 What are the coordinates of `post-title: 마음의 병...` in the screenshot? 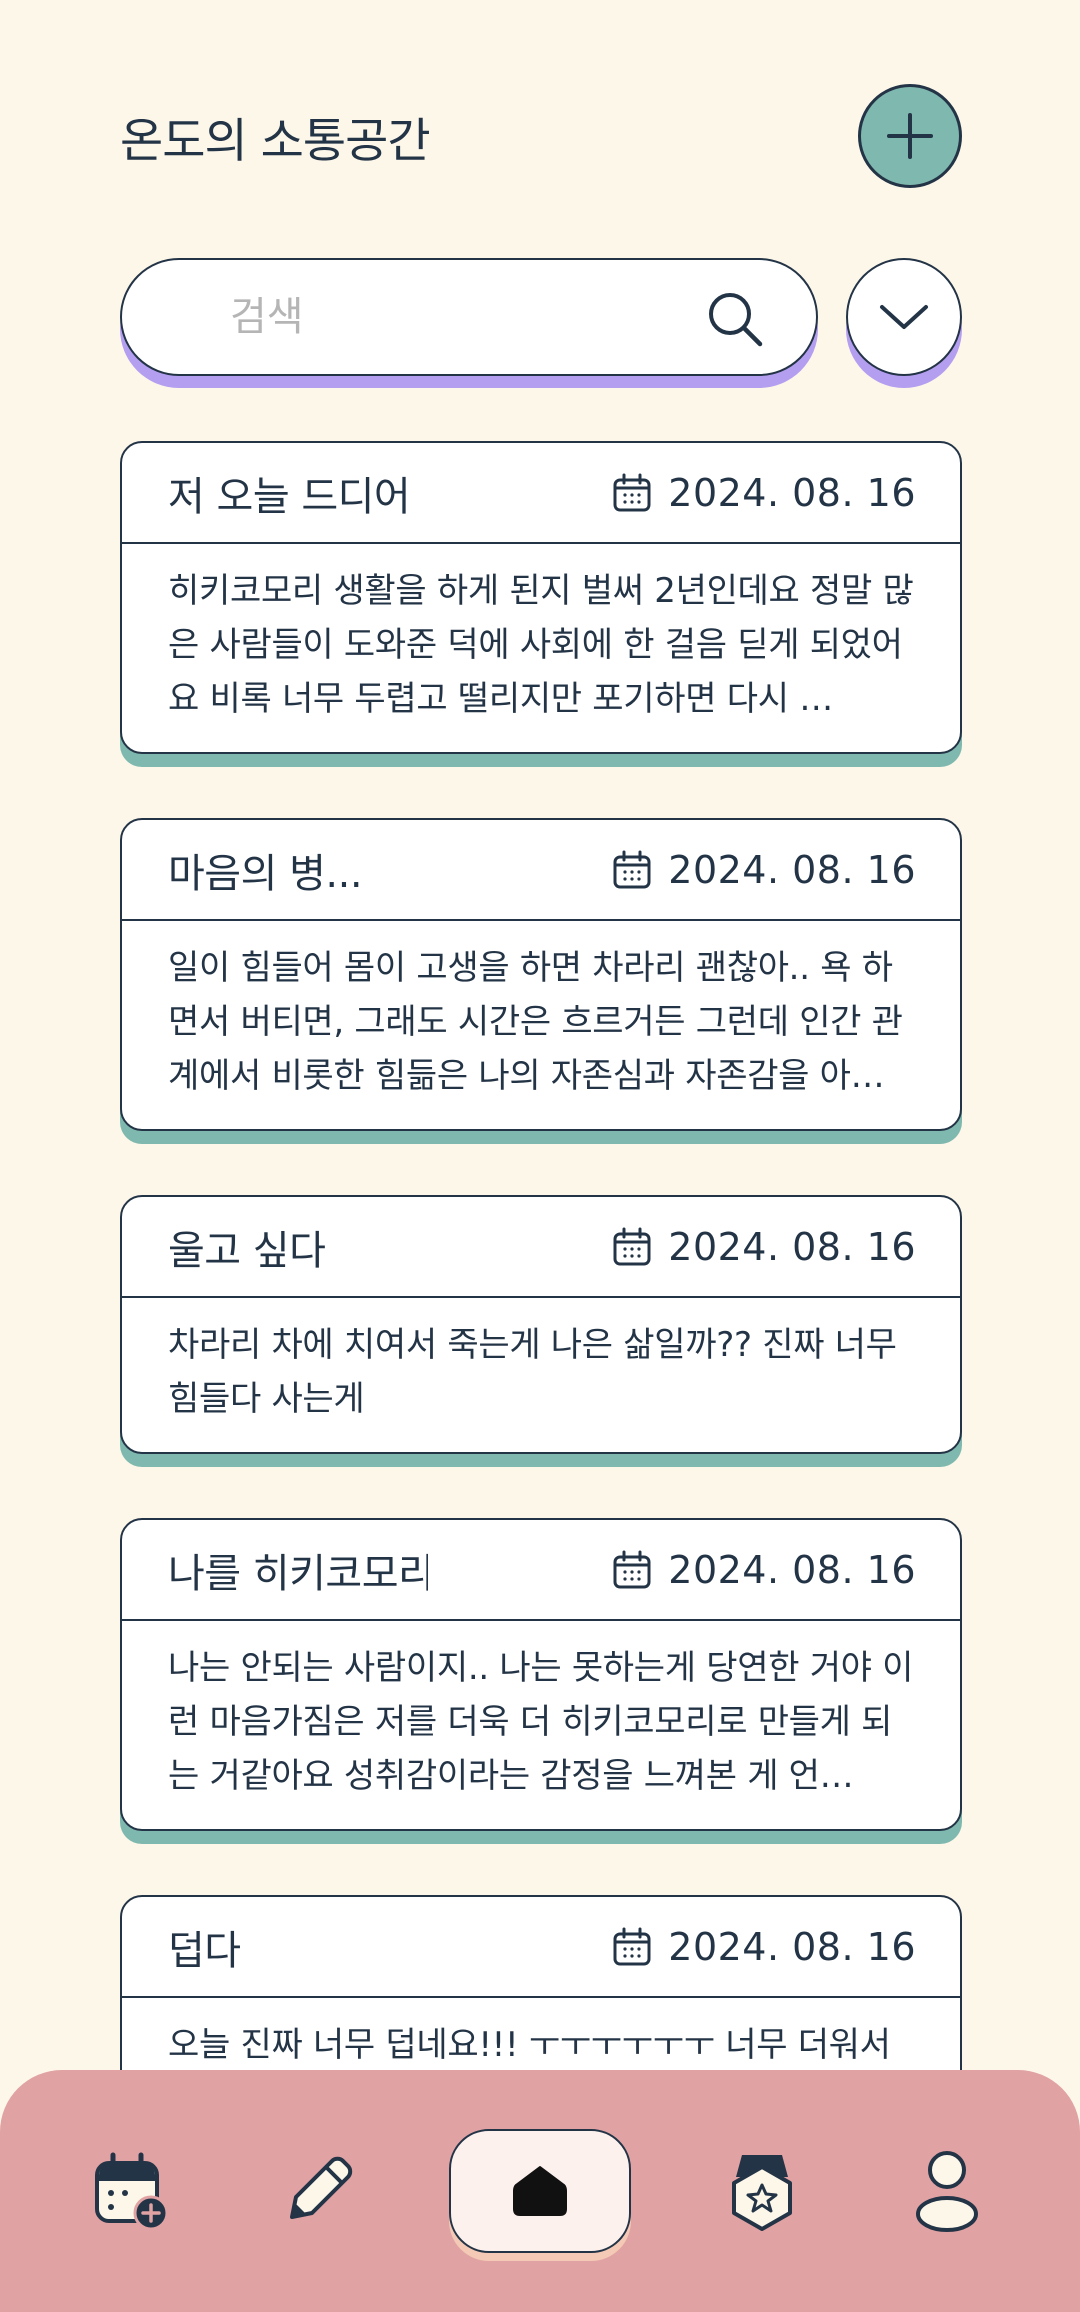 It's located at (265, 873).